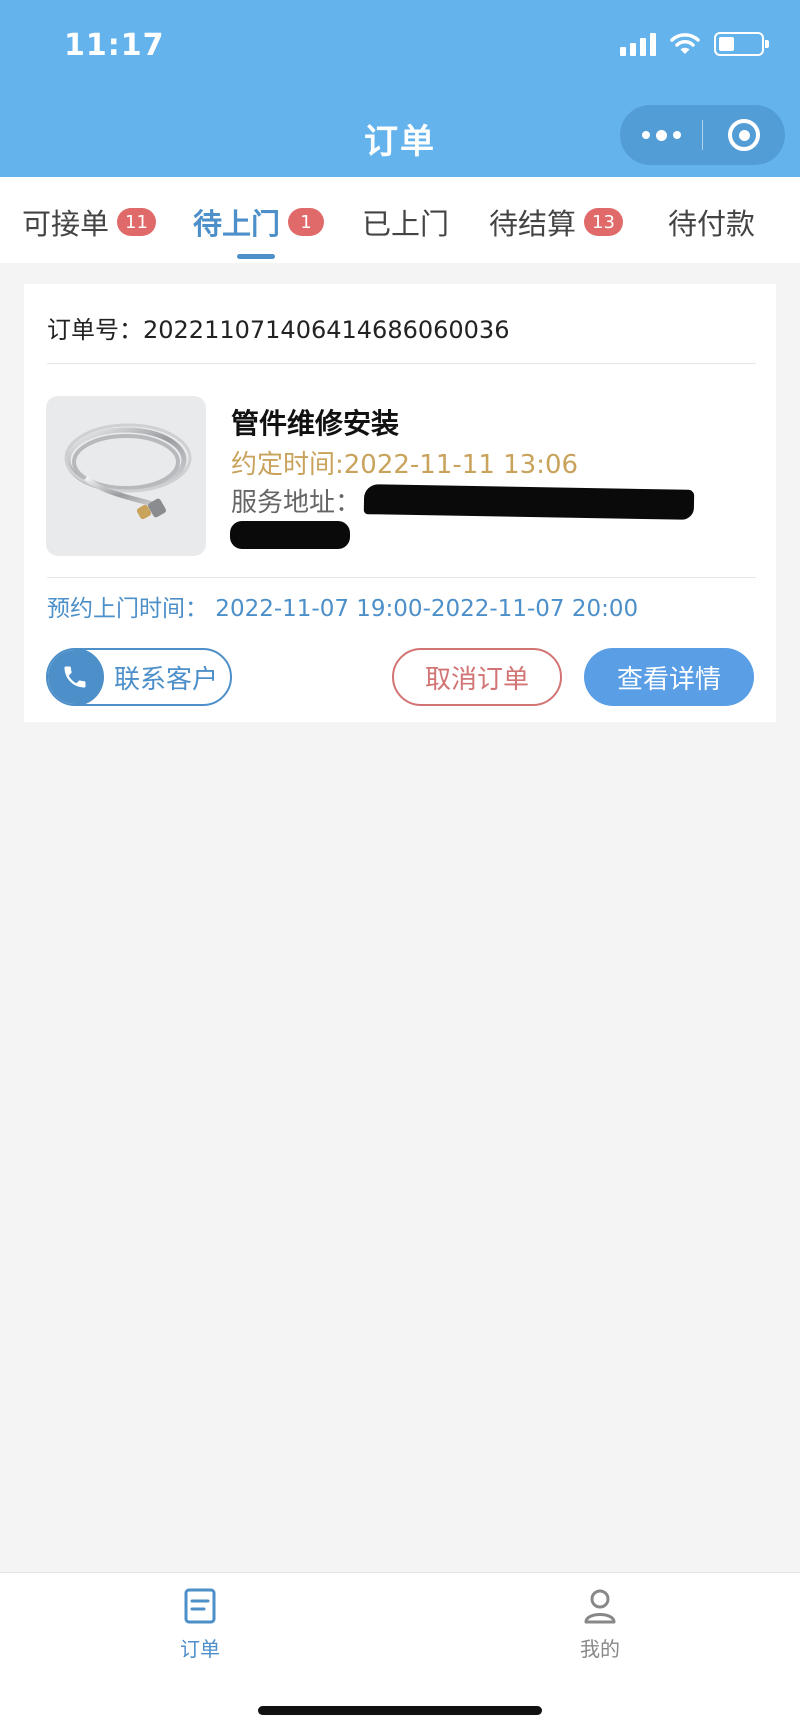 This screenshot has height=1731, width=800. I want to click on tab-label: 已上门, so click(406, 224).